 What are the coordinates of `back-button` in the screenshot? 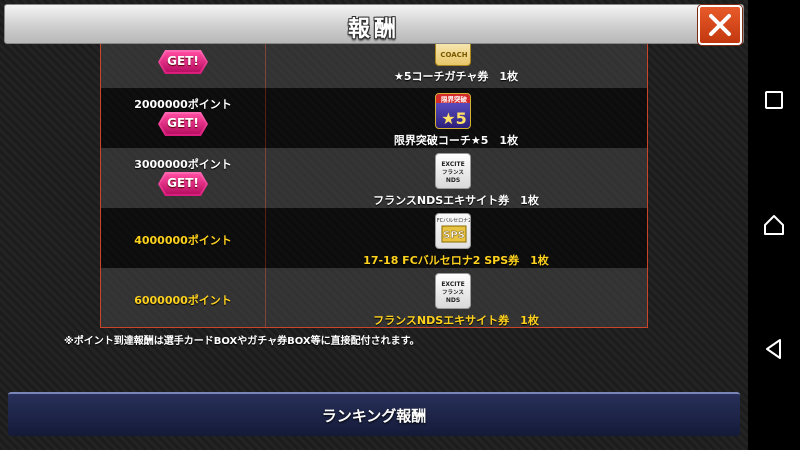 It's located at (774, 349).